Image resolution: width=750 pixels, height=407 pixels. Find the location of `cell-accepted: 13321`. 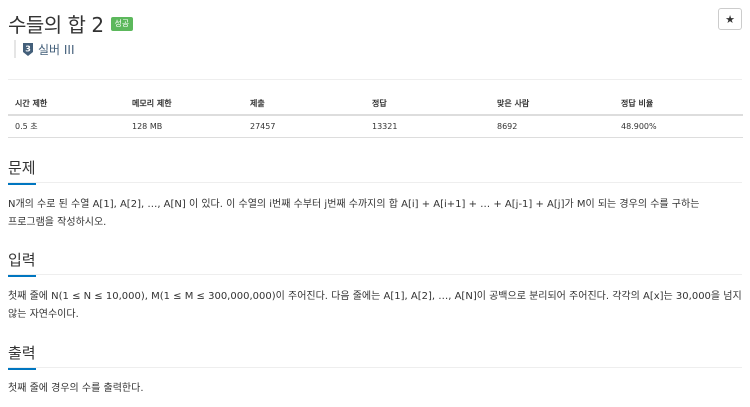

cell-accepted: 13321 is located at coordinates (427, 126).